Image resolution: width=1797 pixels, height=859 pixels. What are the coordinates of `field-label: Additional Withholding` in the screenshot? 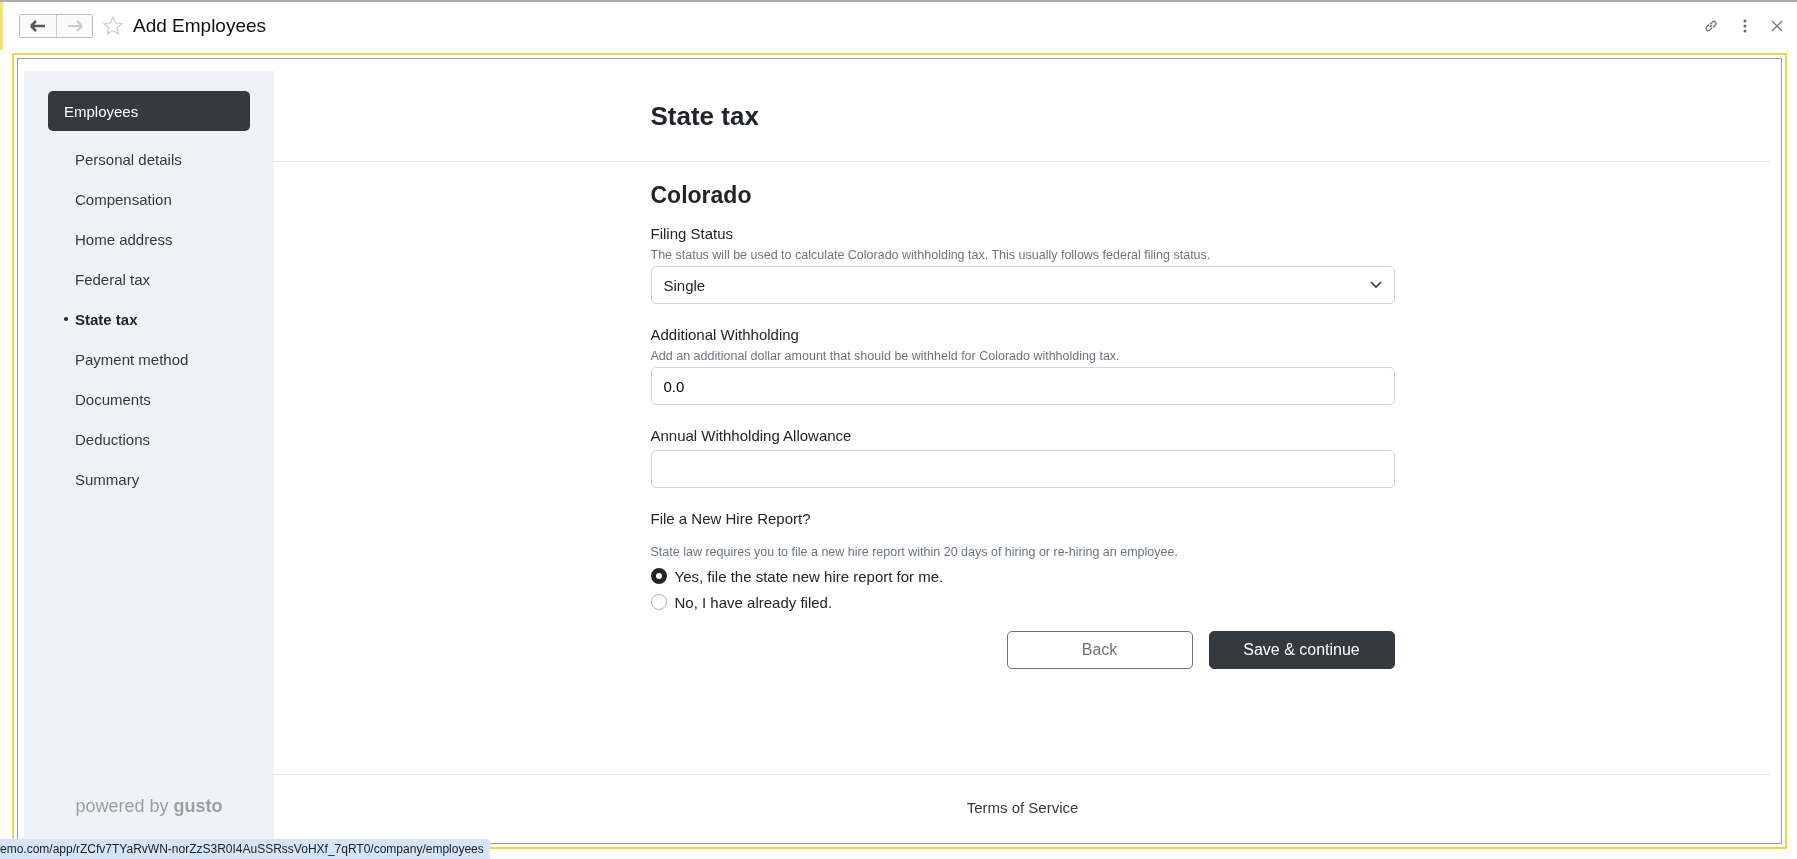 It's located at (725, 334).